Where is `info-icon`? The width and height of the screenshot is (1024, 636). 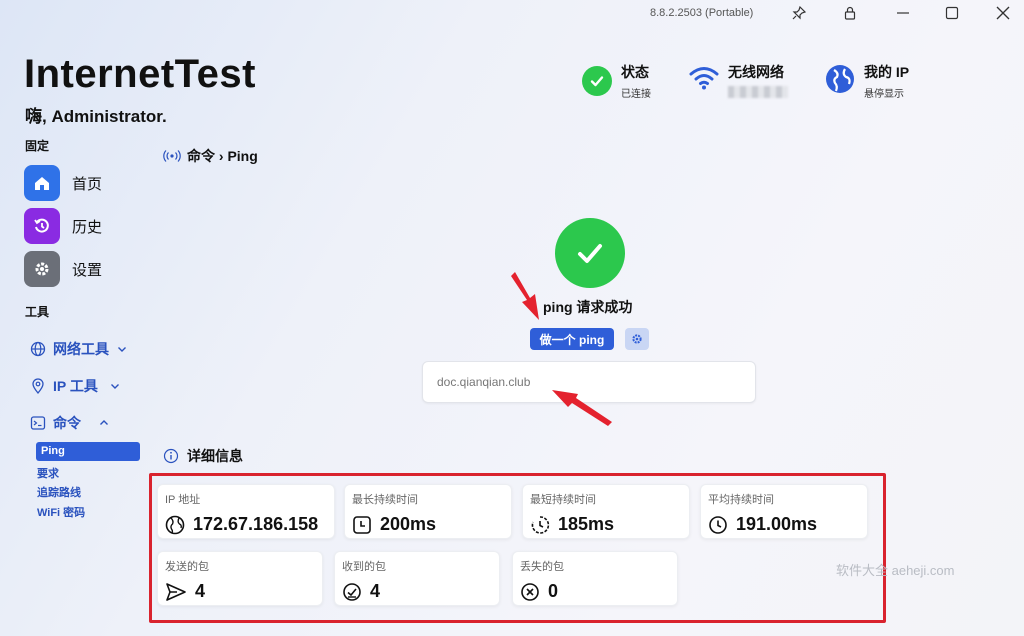 info-icon is located at coordinates (171, 456).